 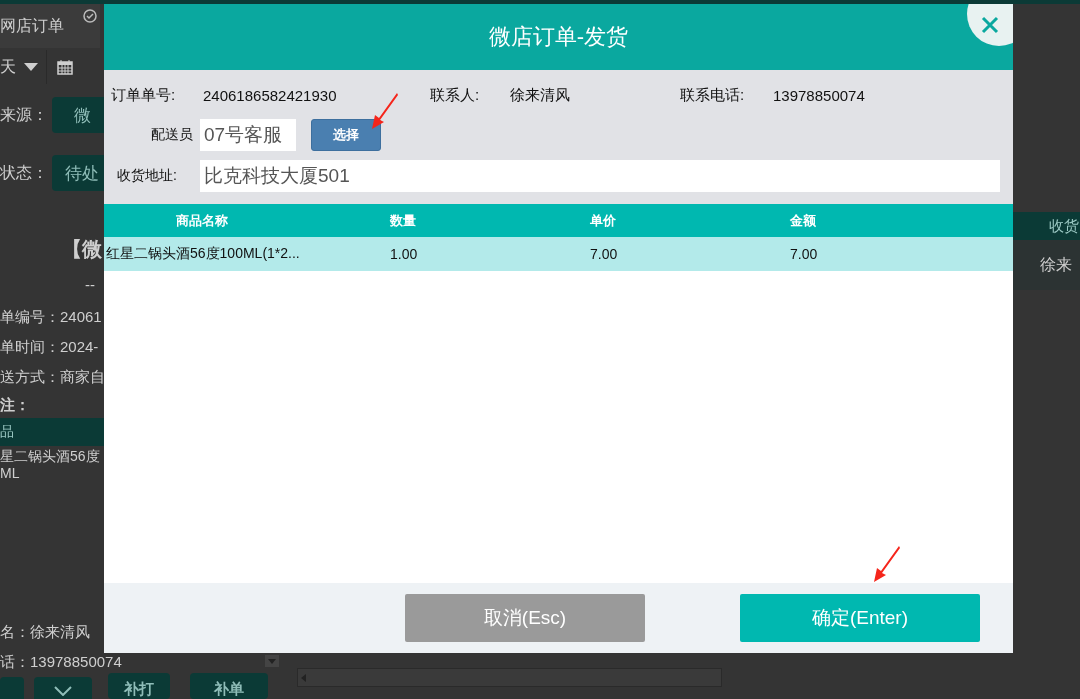 I want to click on close-icon, so click(x=990, y=25).